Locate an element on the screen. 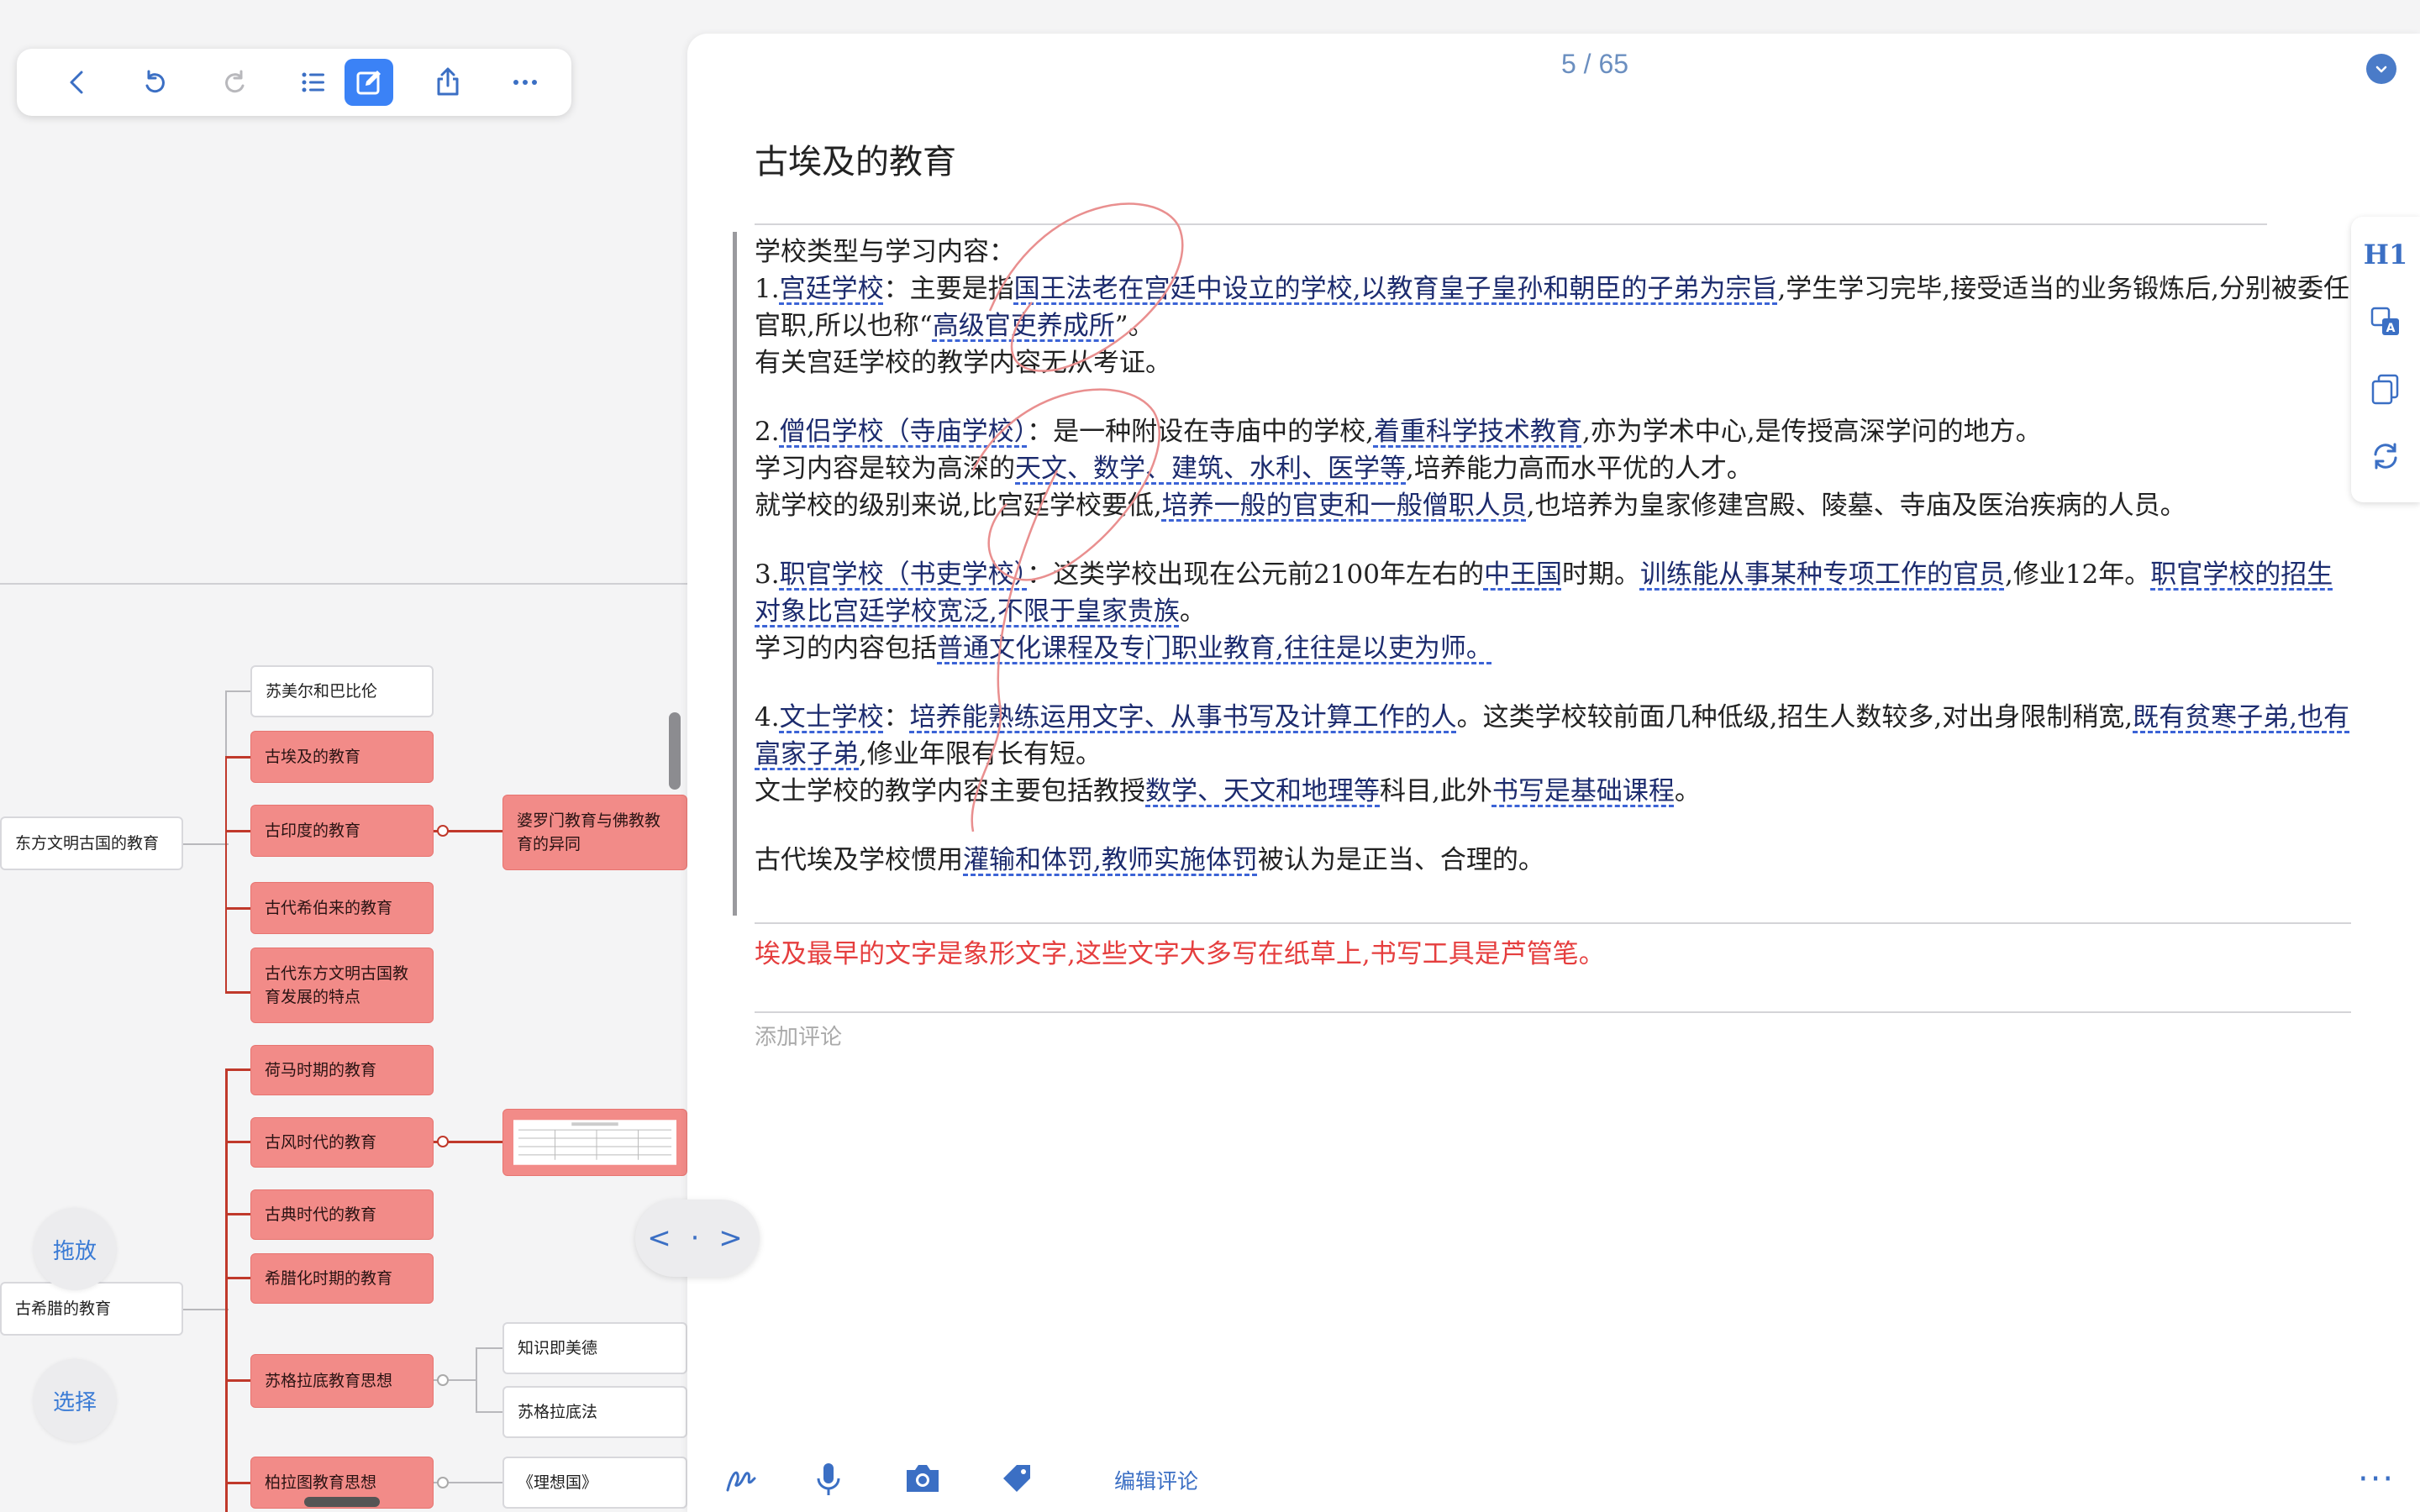 The image size is (2420, 1512). note-text: 埃及最早的文字是象形文字,这些文字大多写在纸草上,书写工具是芦管笔。 is located at coordinates (1180, 954).